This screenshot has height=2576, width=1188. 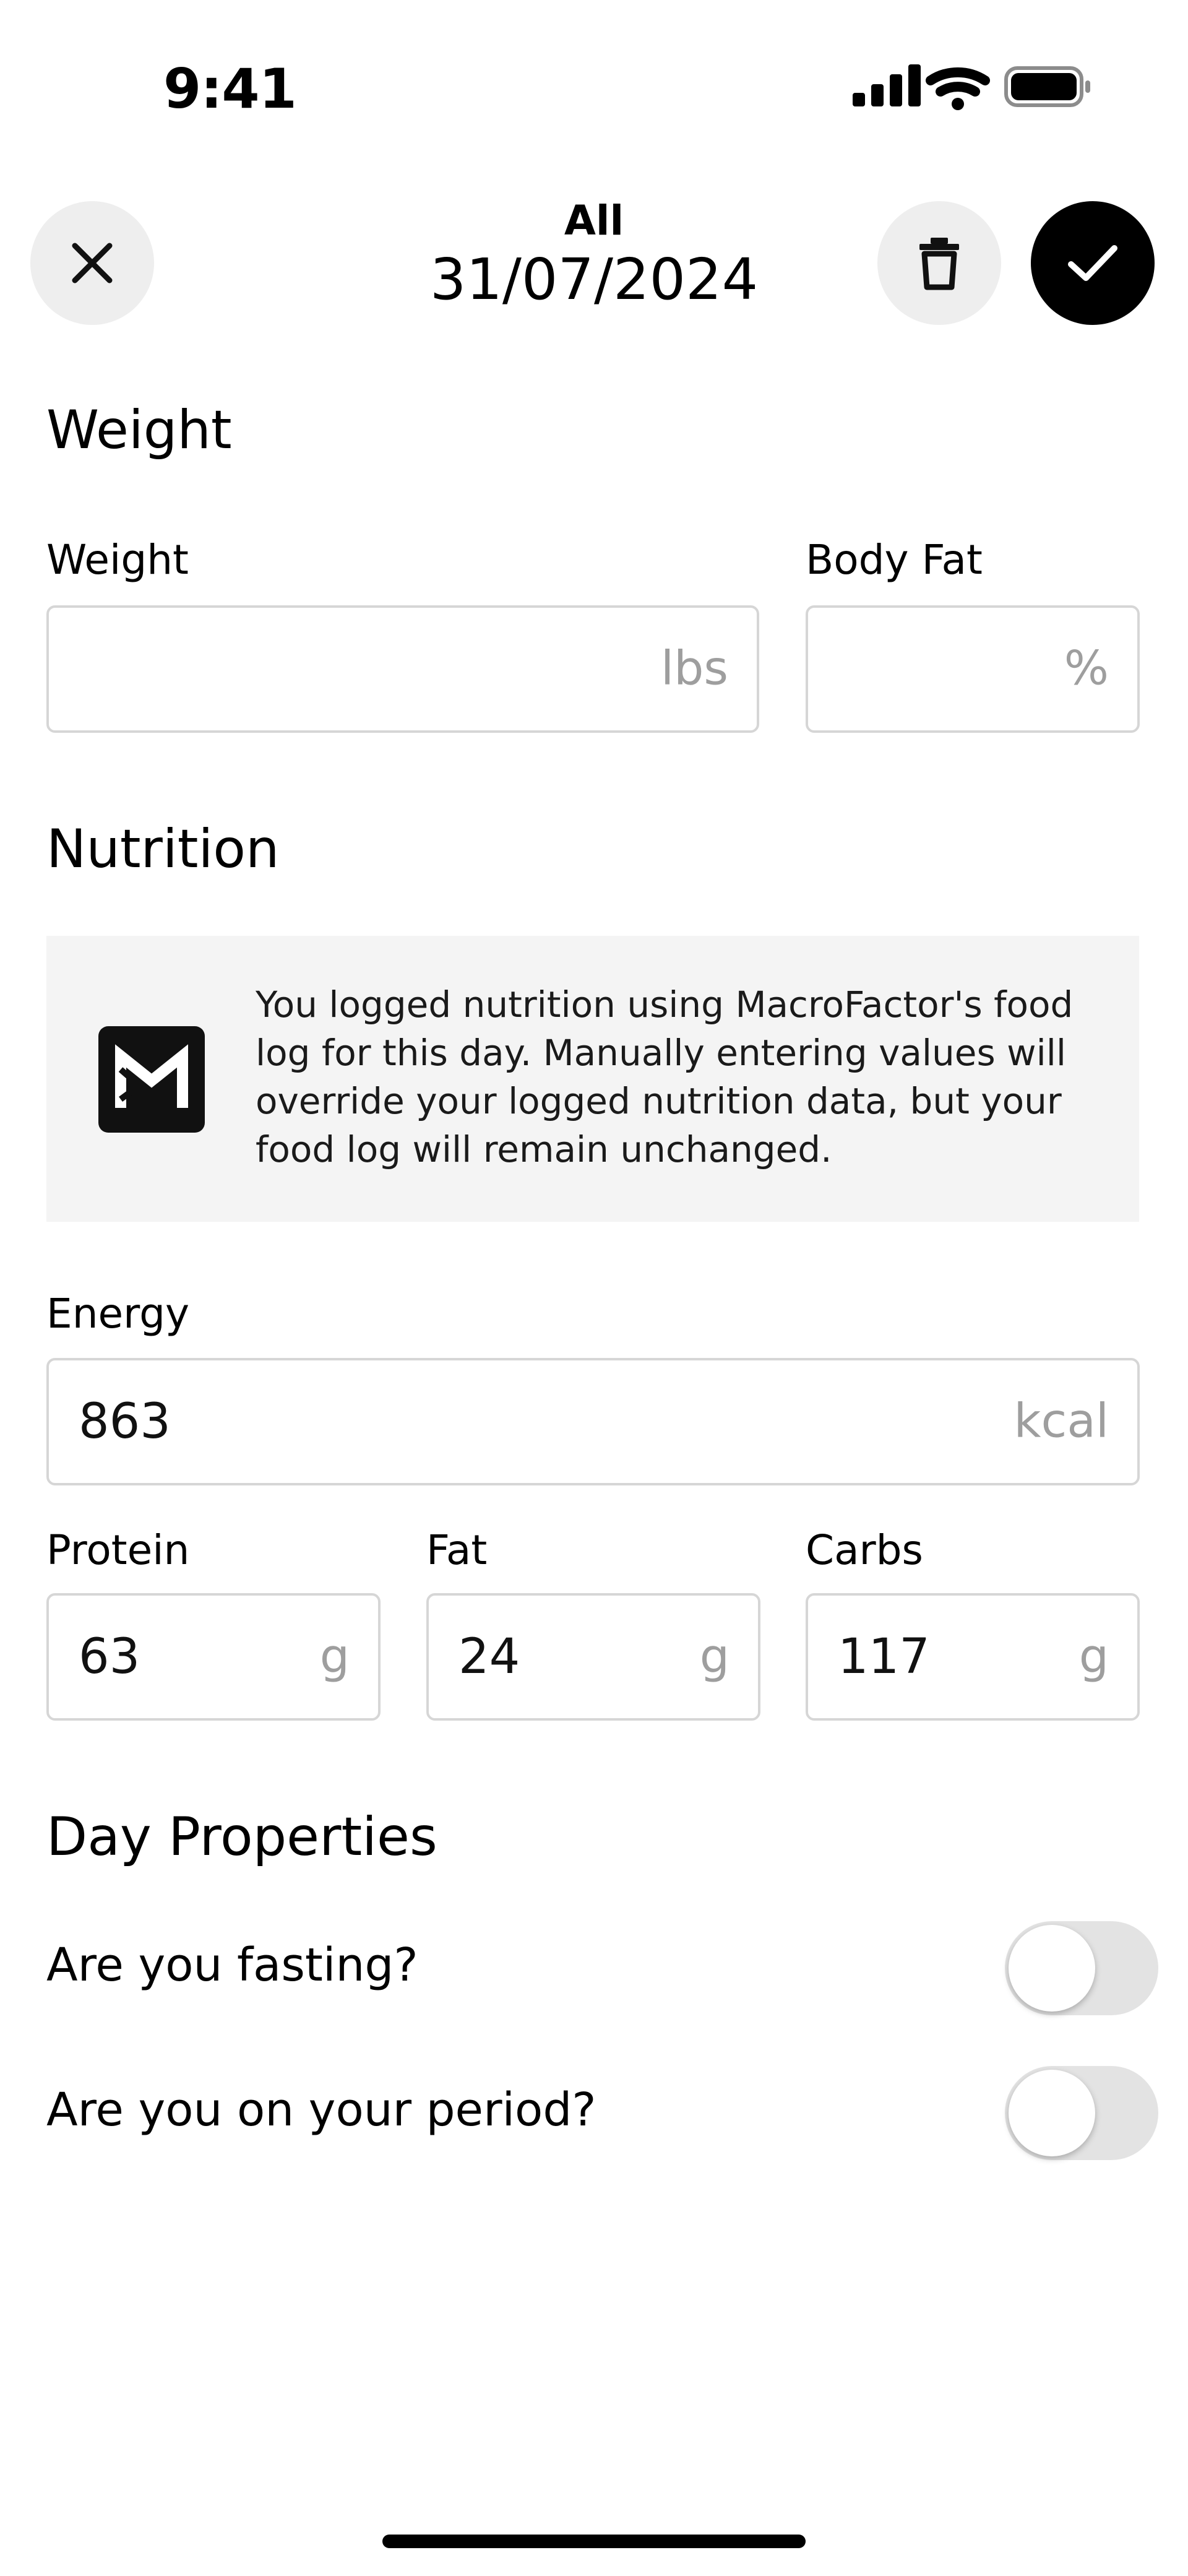 What do you see at coordinates (109, 1657) in the screenshot?
I see `protein-value: 63` at bounding box center [109, 1657].